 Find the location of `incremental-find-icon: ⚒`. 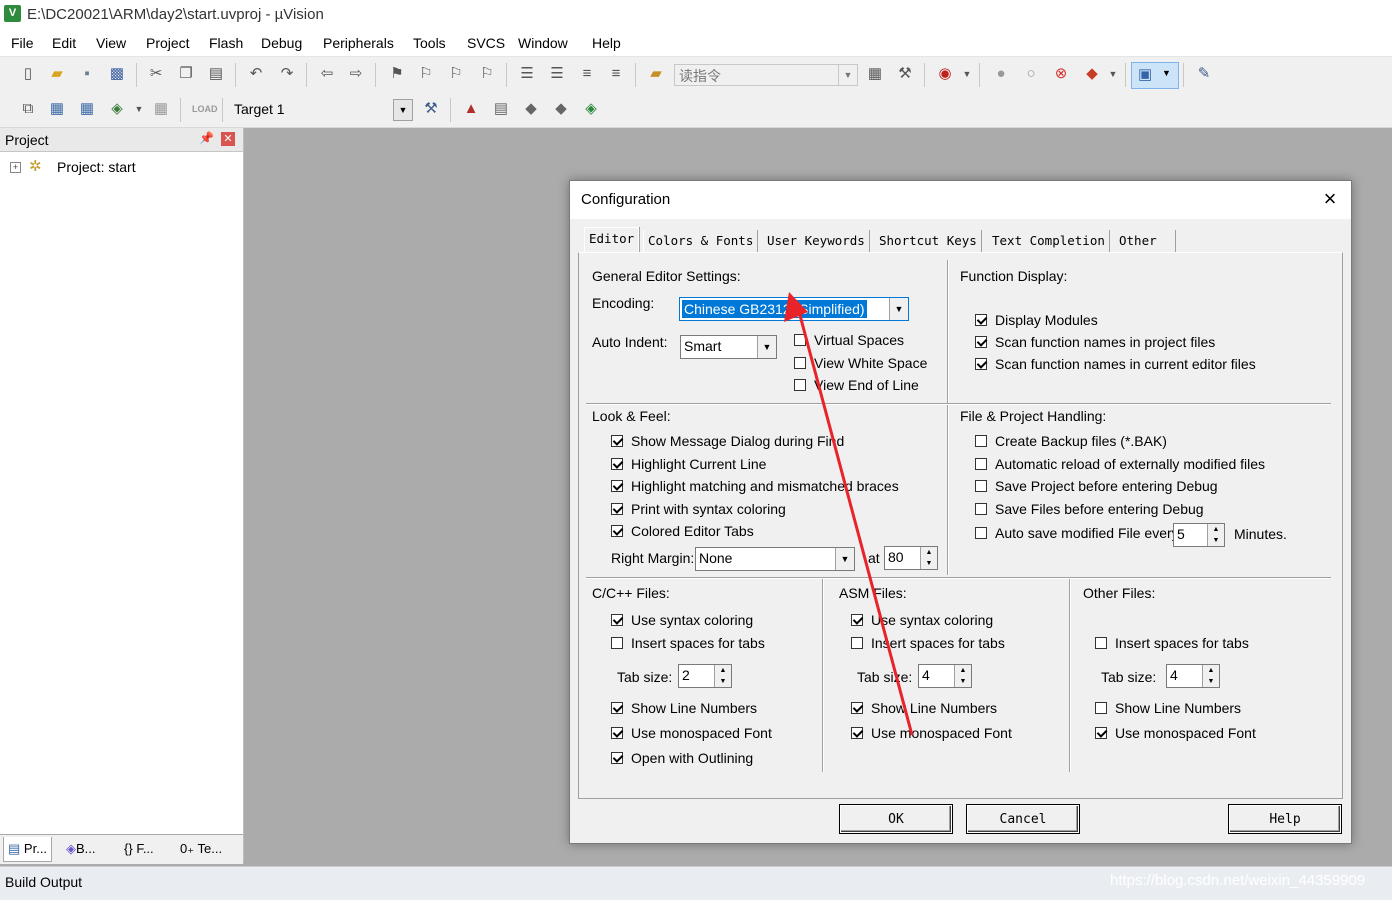

incremental-find-icon: ⚒ is located at coordinates (905, 74).